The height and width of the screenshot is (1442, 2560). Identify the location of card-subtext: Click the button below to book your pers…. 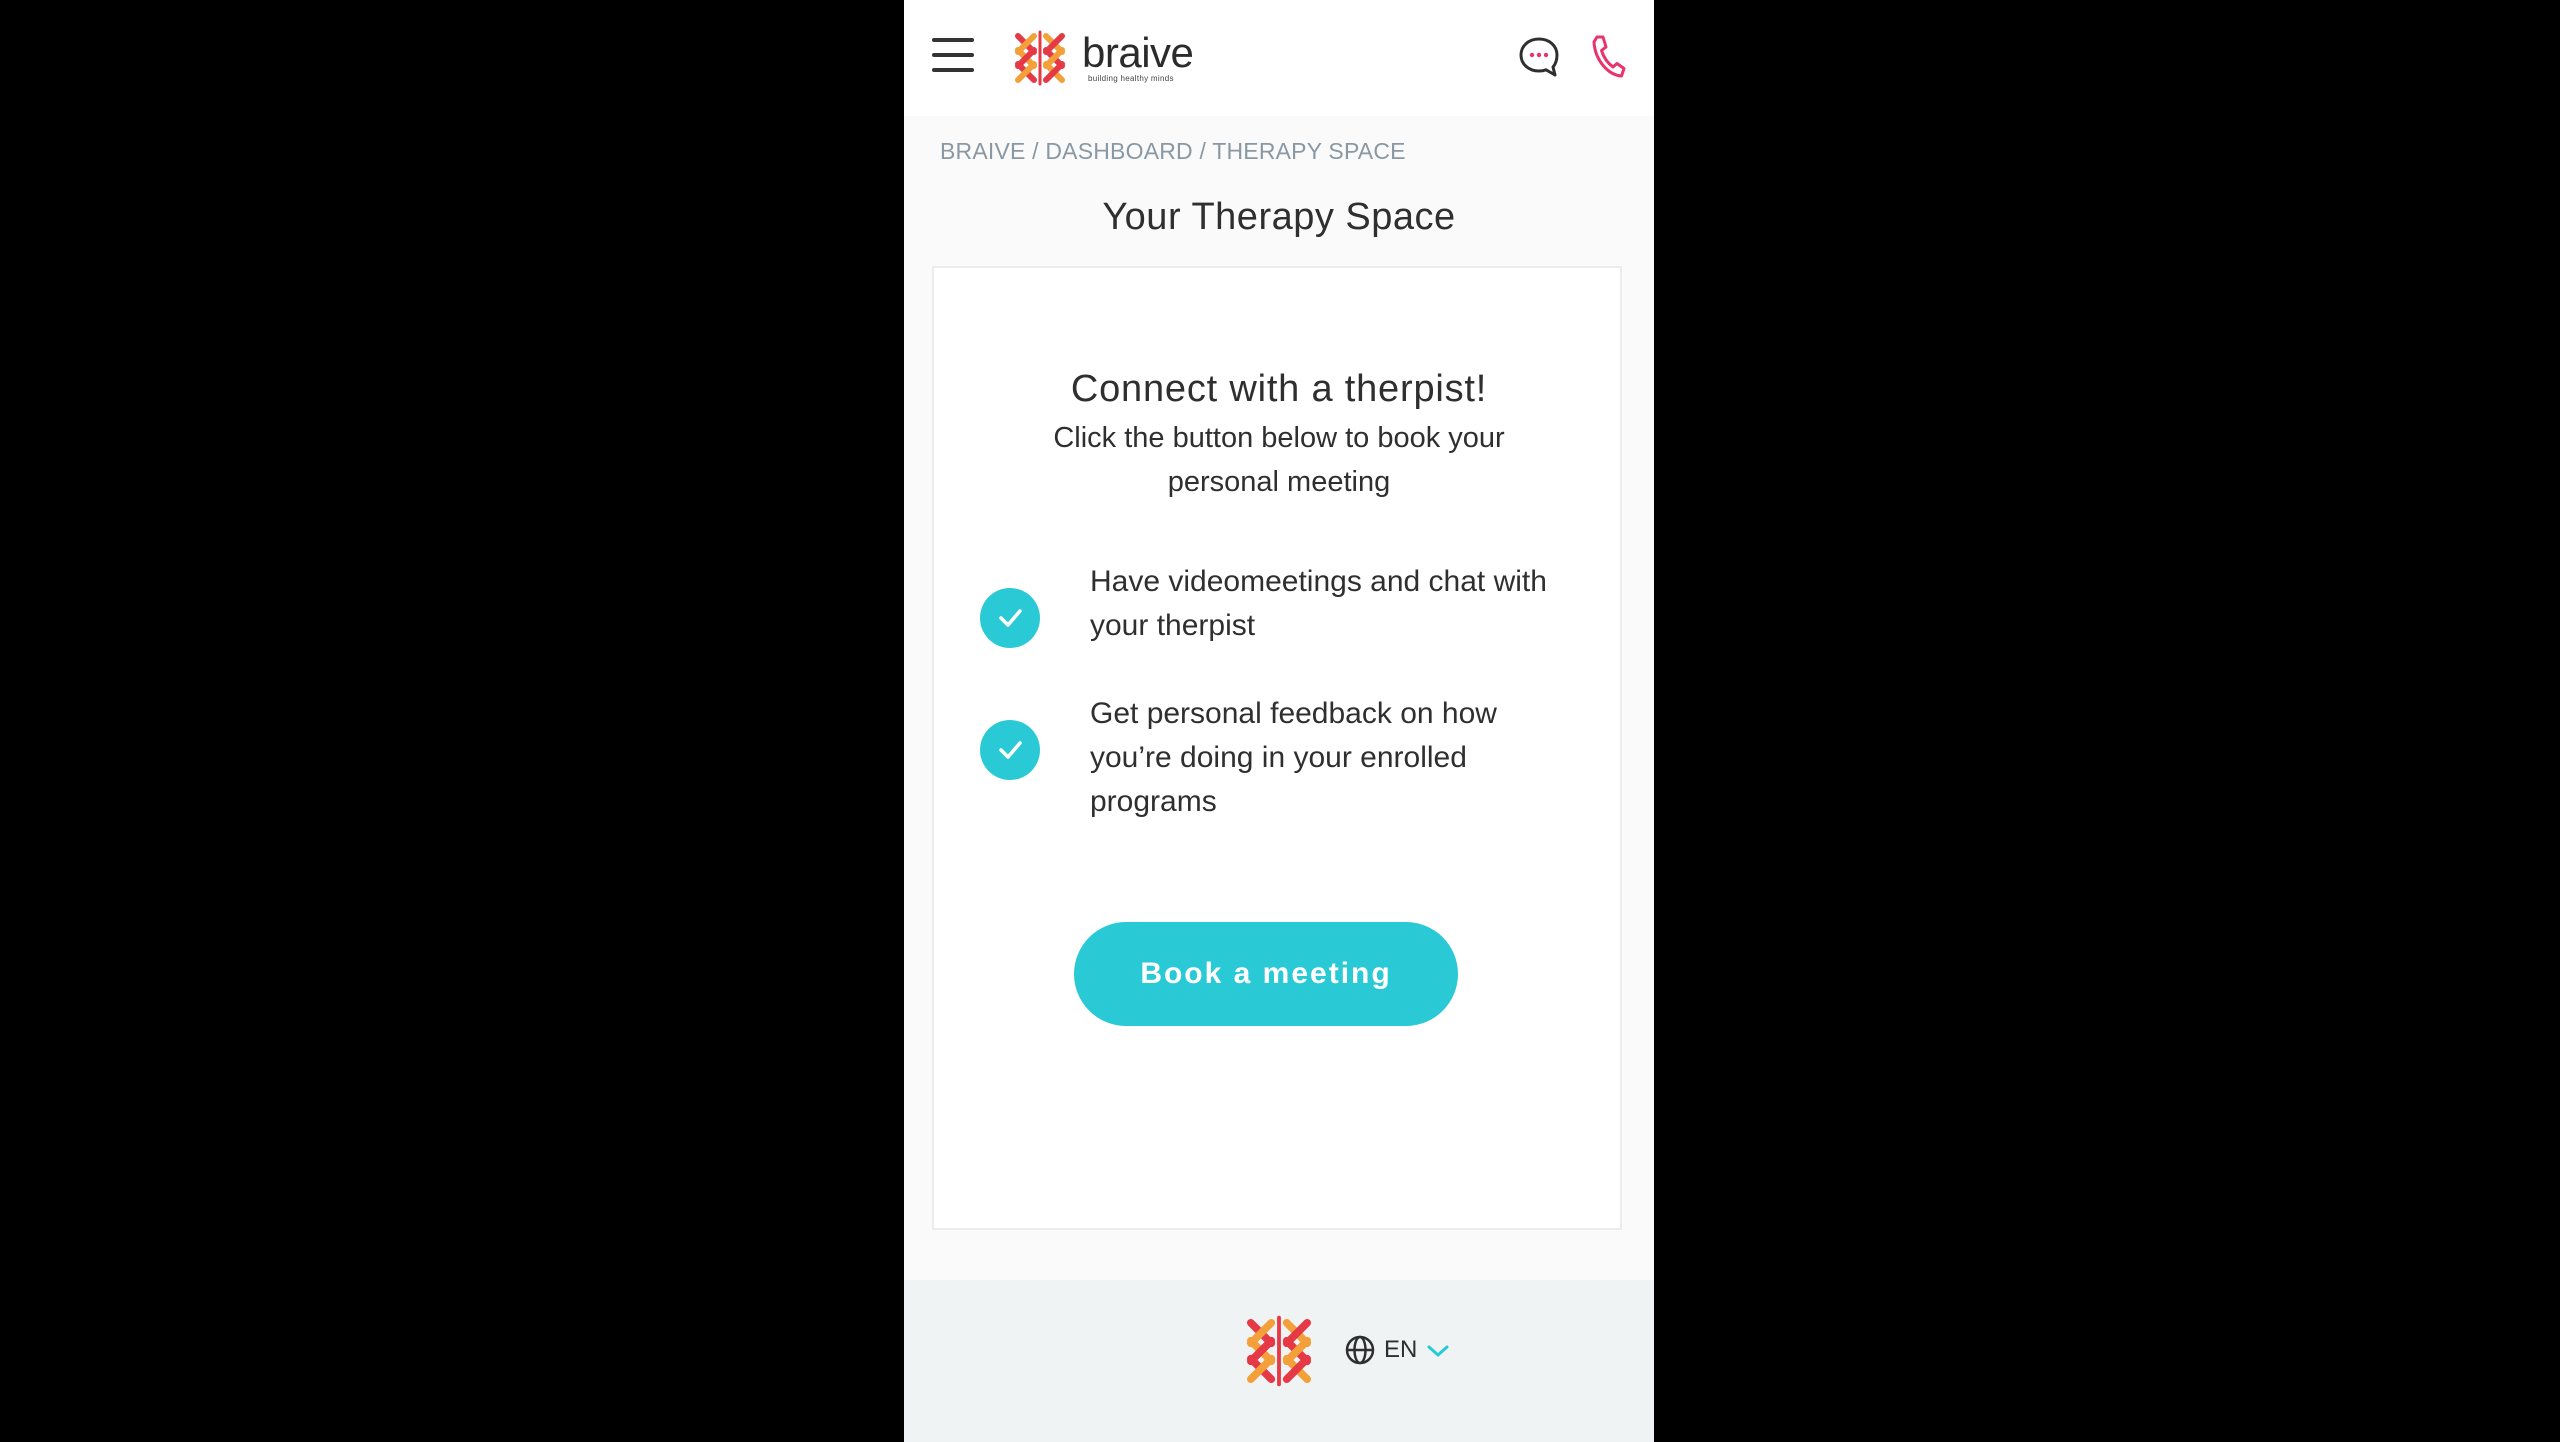
(1279, 460).